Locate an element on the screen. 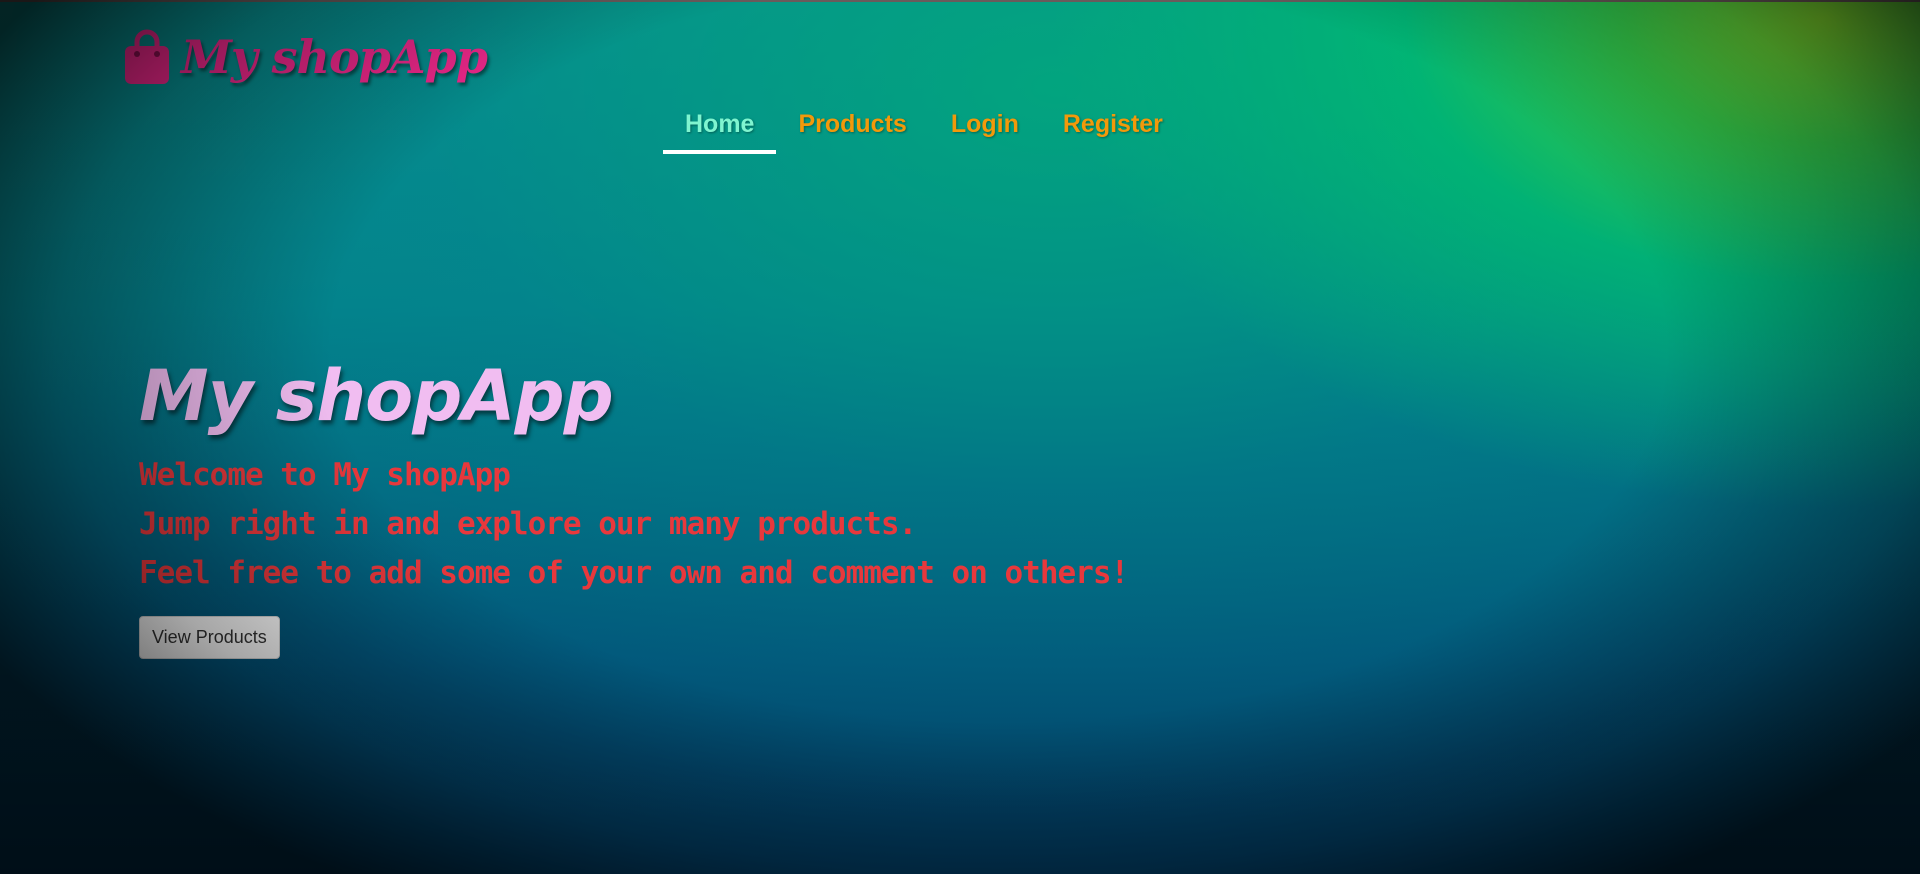 The image size is (1920, 874). nav-products: Products is located at coordinates (852, 130).